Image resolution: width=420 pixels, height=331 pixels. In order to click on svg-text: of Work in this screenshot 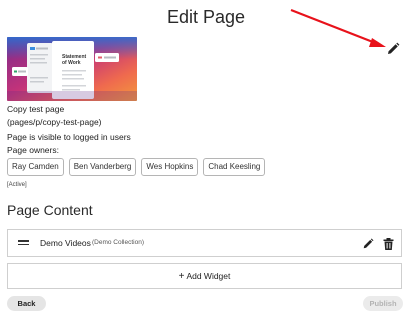, I will do `click(71, 63)`.